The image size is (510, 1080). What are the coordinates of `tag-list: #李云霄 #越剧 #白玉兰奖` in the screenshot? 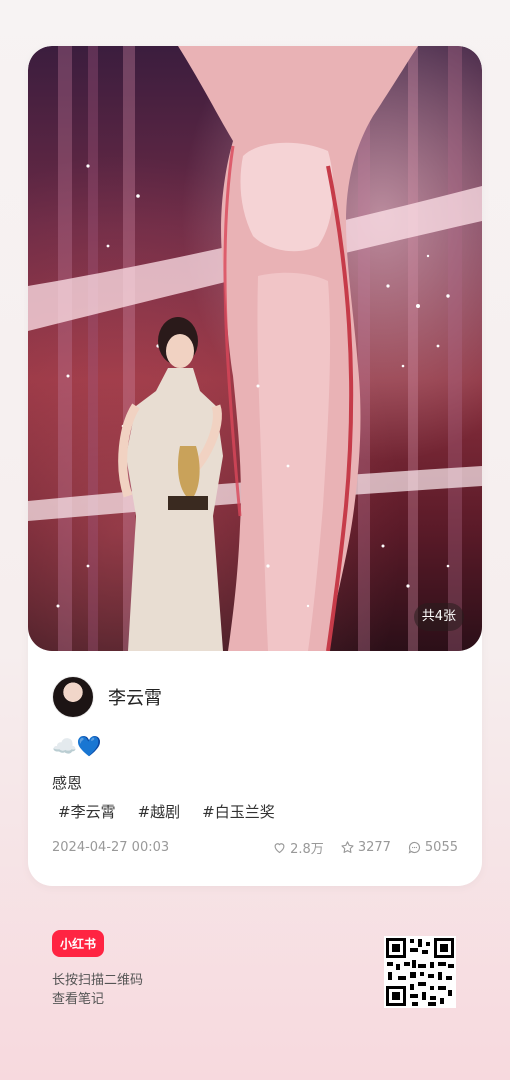 It's located at (166, 811).